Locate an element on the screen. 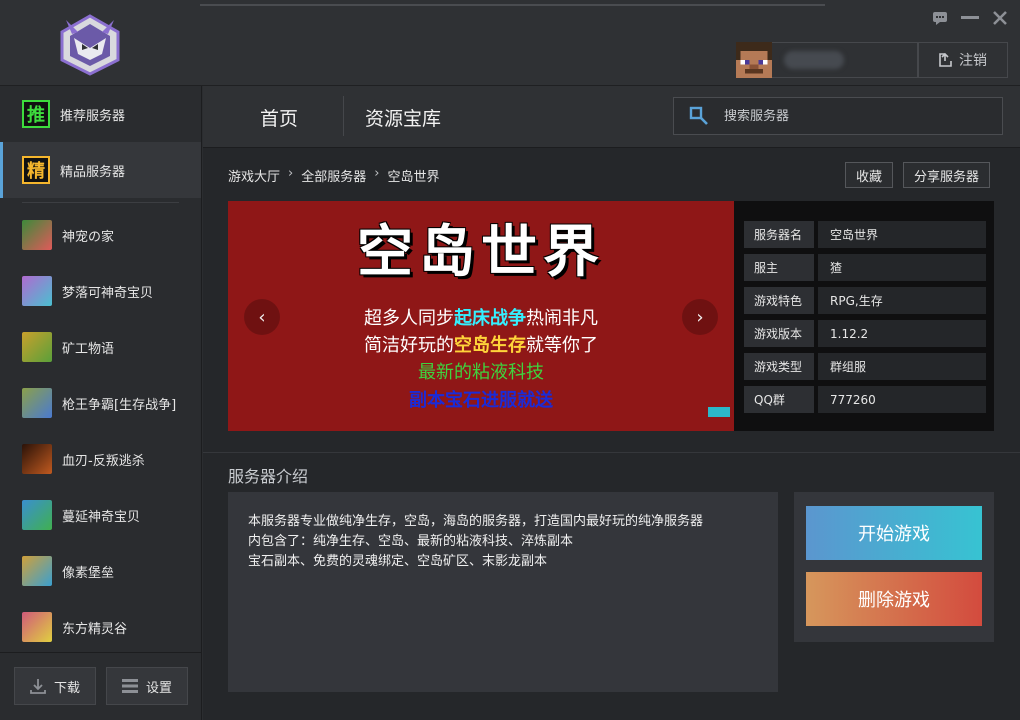 The image size is (1020, 720). search-box is located at coordinates (838, 116).